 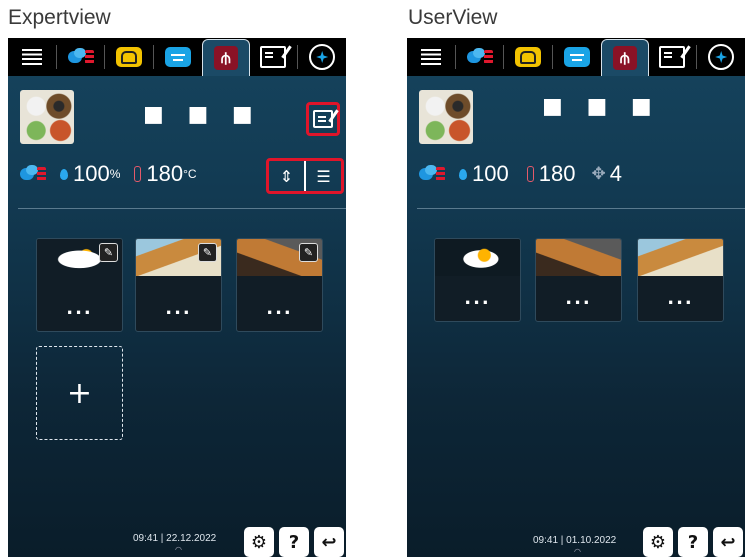 What do you see at coordinates (578, 257) in the screenshot?
I see `toast-image` at bounding box center [578, 257].